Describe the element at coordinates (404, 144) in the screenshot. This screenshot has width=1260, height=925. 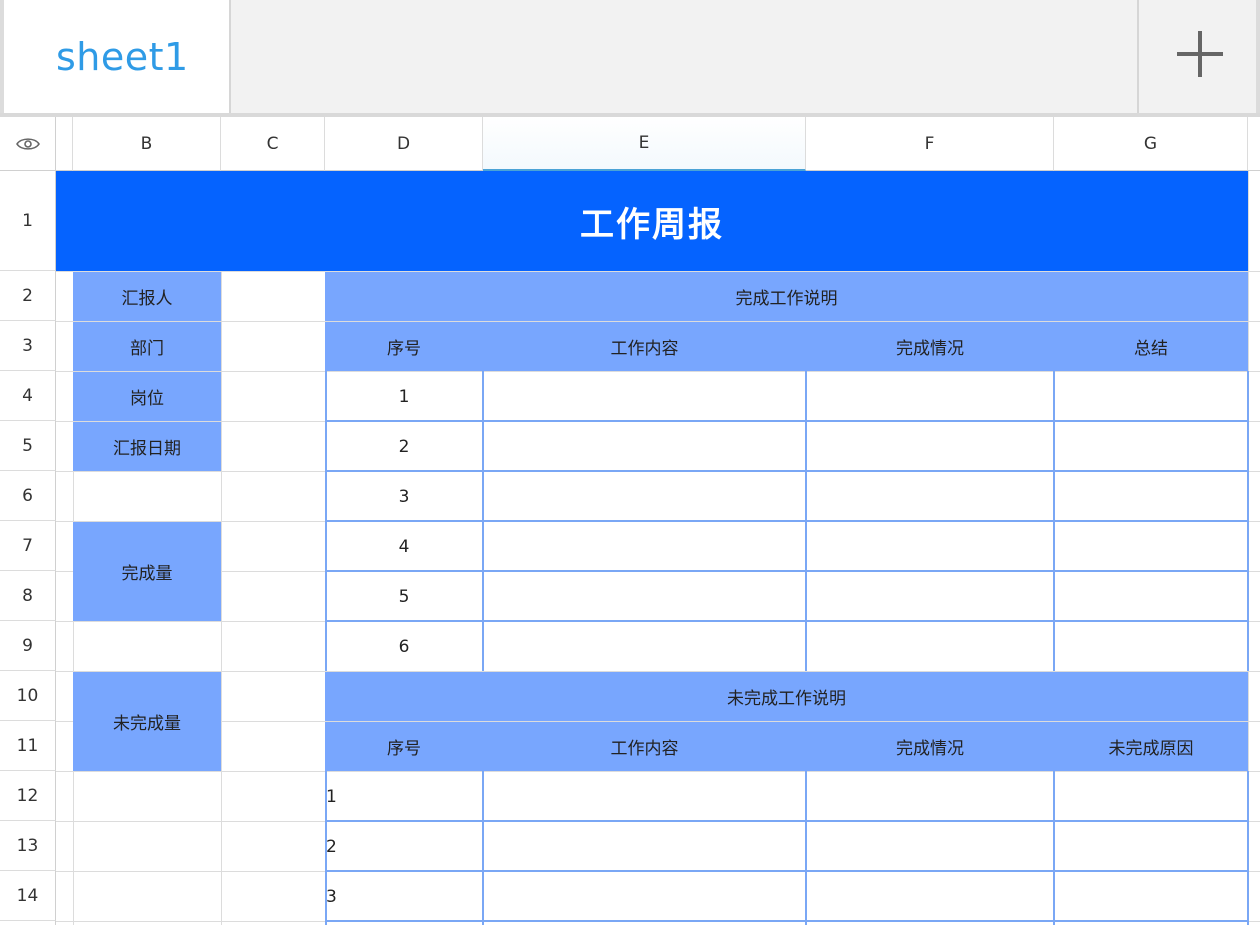
I see `column-header-d: D` at that location.